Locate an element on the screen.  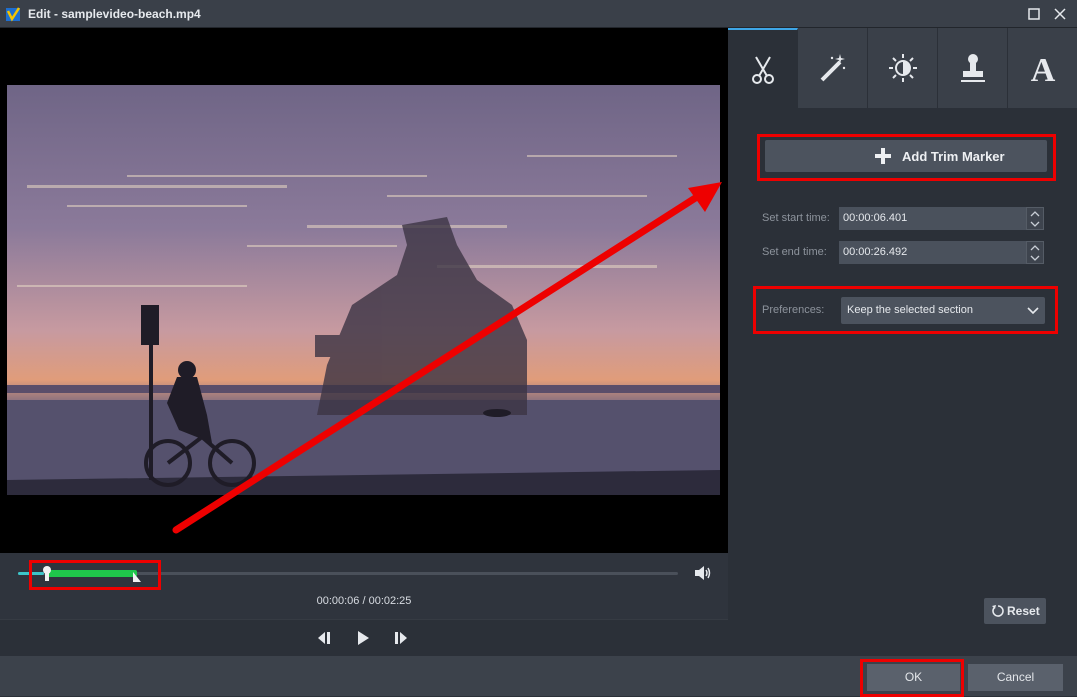
scissors-icon is located at coordinates (763, 70).